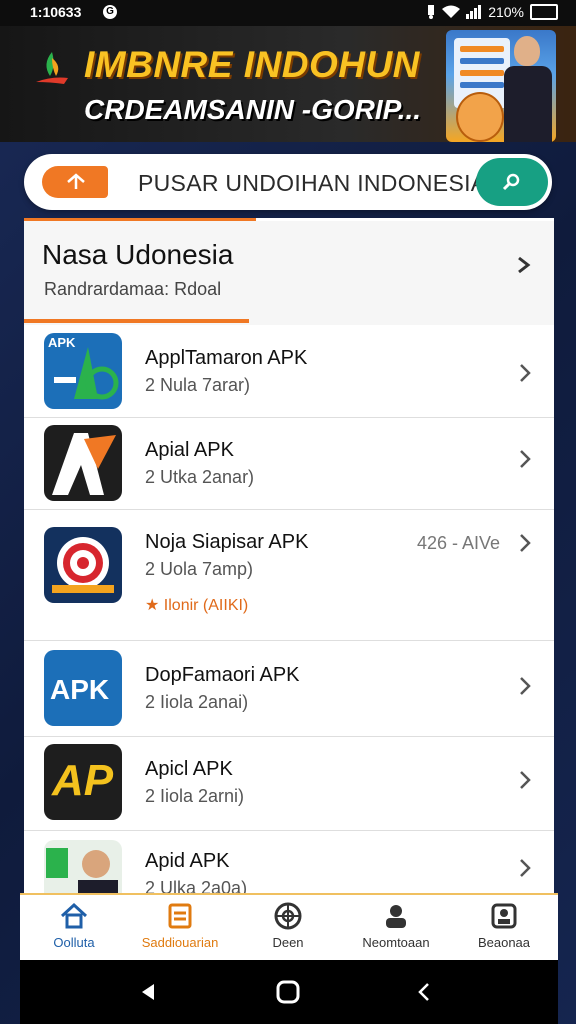  I want to click on chevron-left-icon, so click(424, 992).